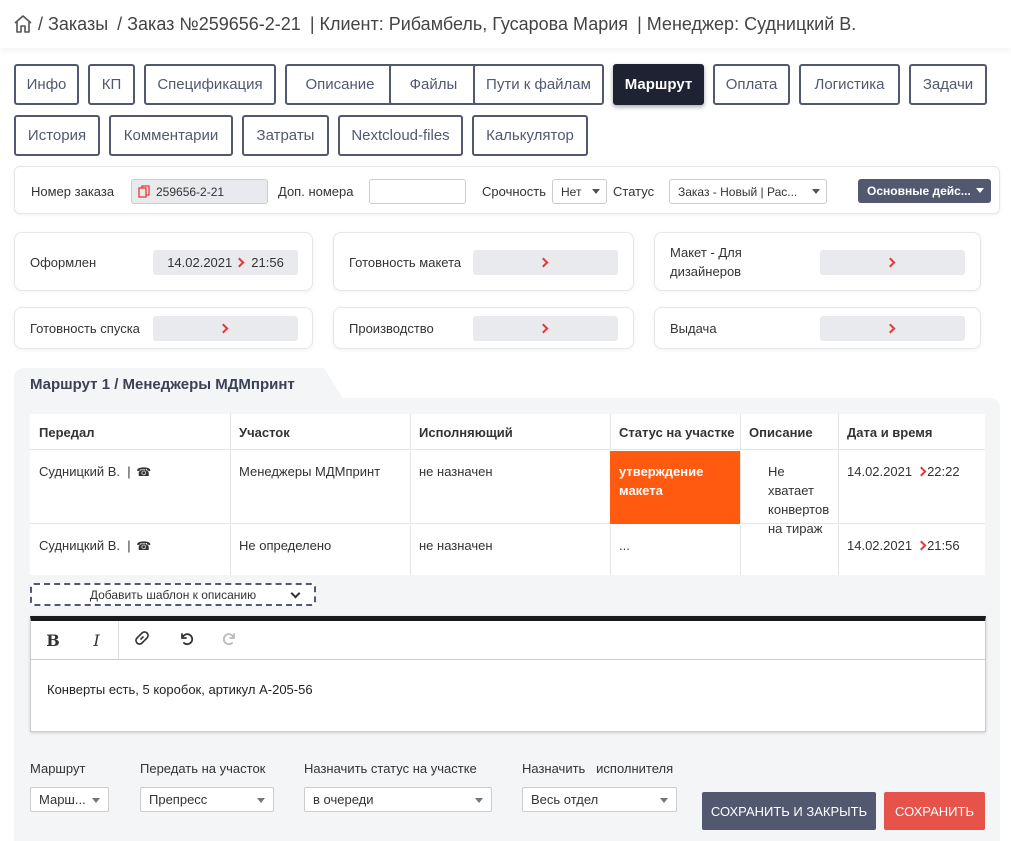 This screenshot has width=1011, height=841. I want to click on stage-card-delivery: Выдача, so click(817, 328).